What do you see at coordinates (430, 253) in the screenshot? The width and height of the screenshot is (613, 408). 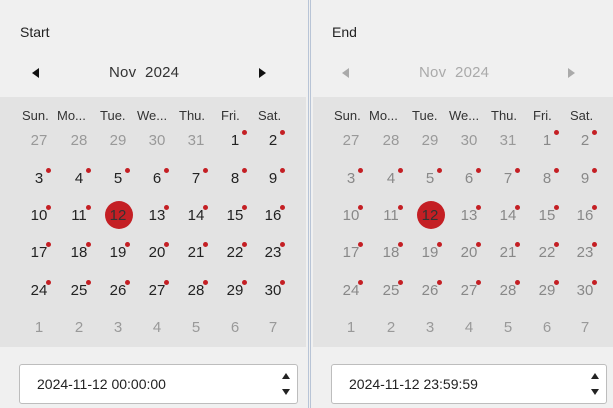 I see `end-day-cell: 19` at bounding box center [430, 253].